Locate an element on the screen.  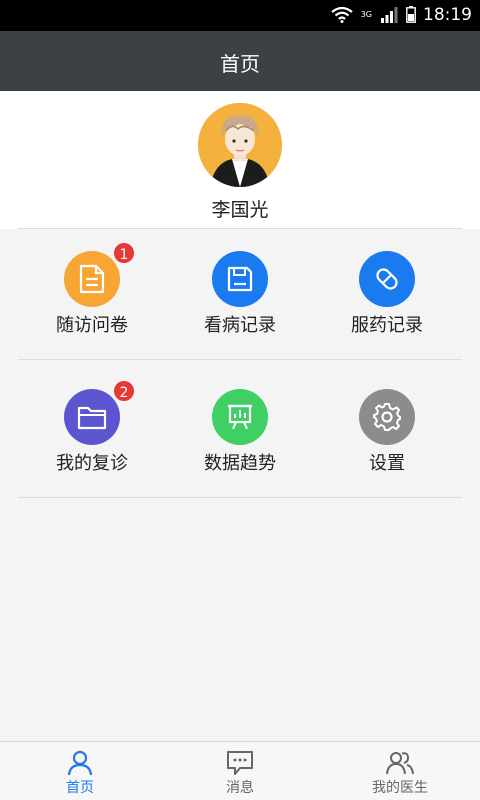
visit-records-icon-circle is located at coordinates (240, 279).